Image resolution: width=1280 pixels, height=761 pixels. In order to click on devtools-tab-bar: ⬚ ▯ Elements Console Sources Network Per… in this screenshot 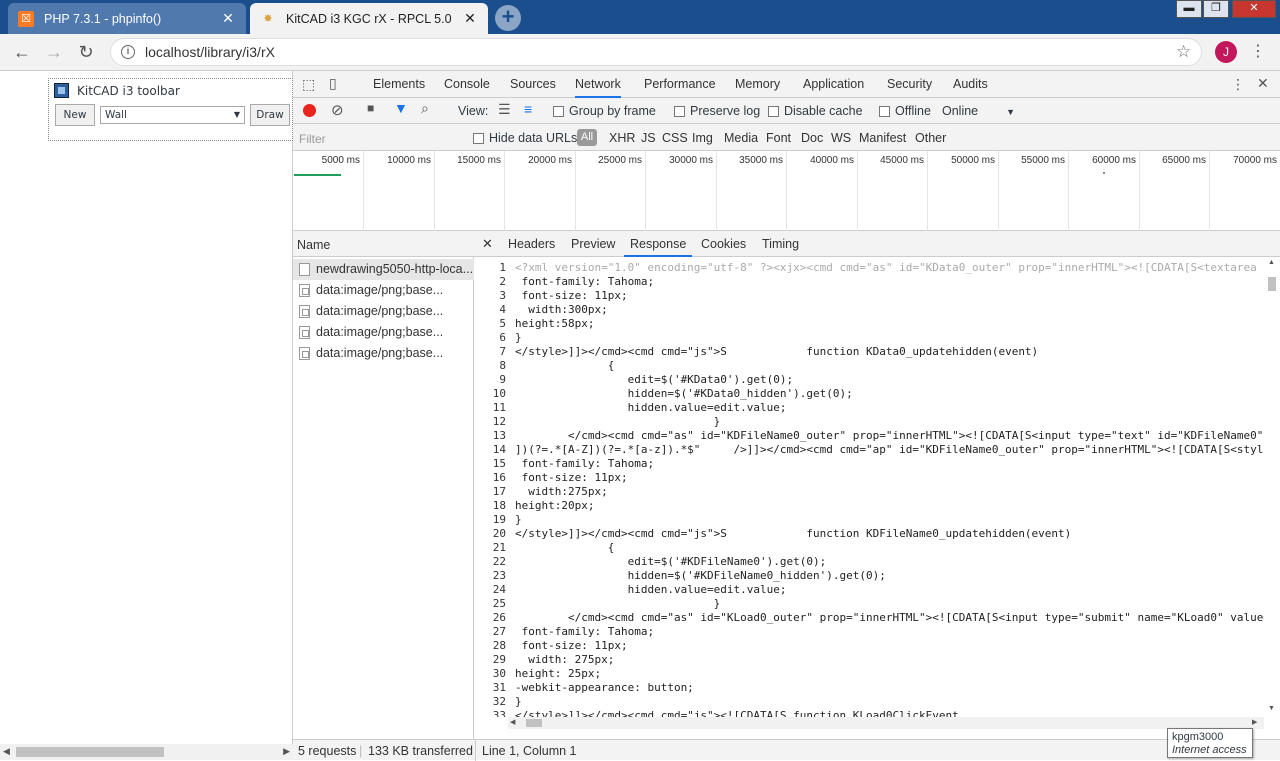, I will do `click(786, 84)`.